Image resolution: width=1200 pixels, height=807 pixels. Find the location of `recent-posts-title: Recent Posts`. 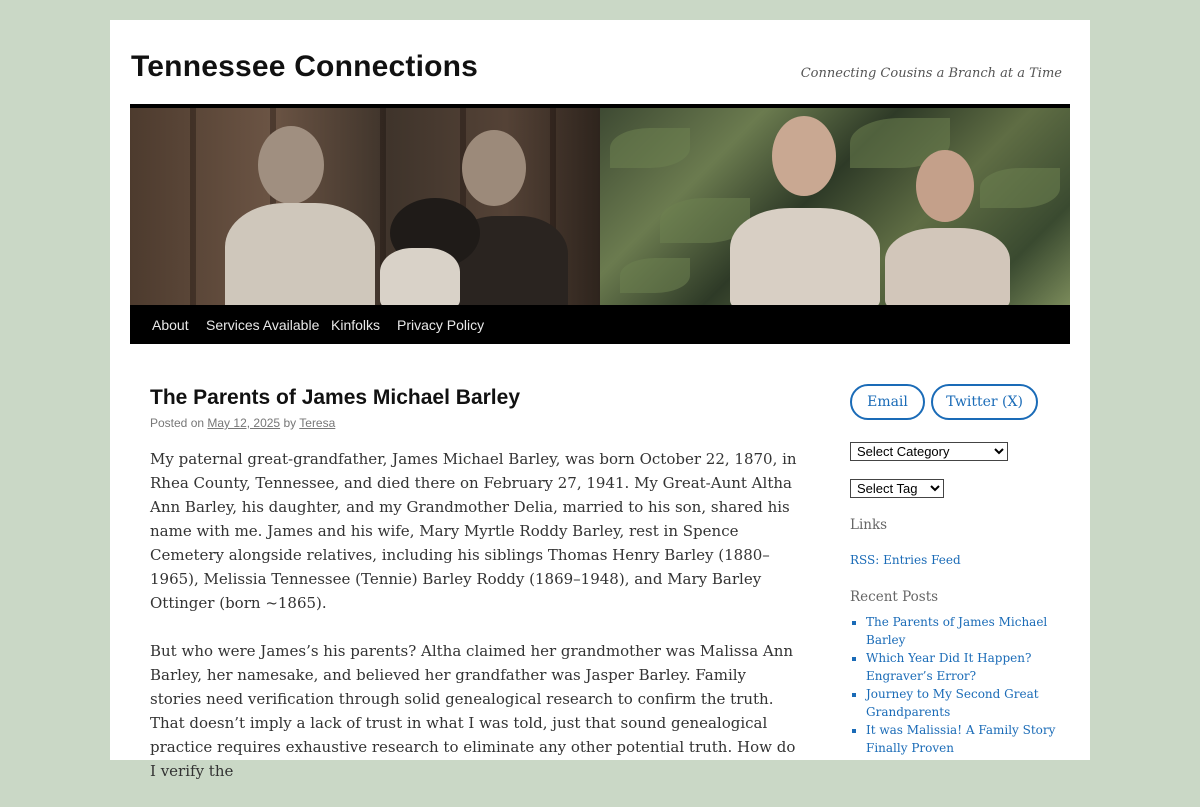

recent-posts-title: Recent Posts is located at coordinates (894, 597).